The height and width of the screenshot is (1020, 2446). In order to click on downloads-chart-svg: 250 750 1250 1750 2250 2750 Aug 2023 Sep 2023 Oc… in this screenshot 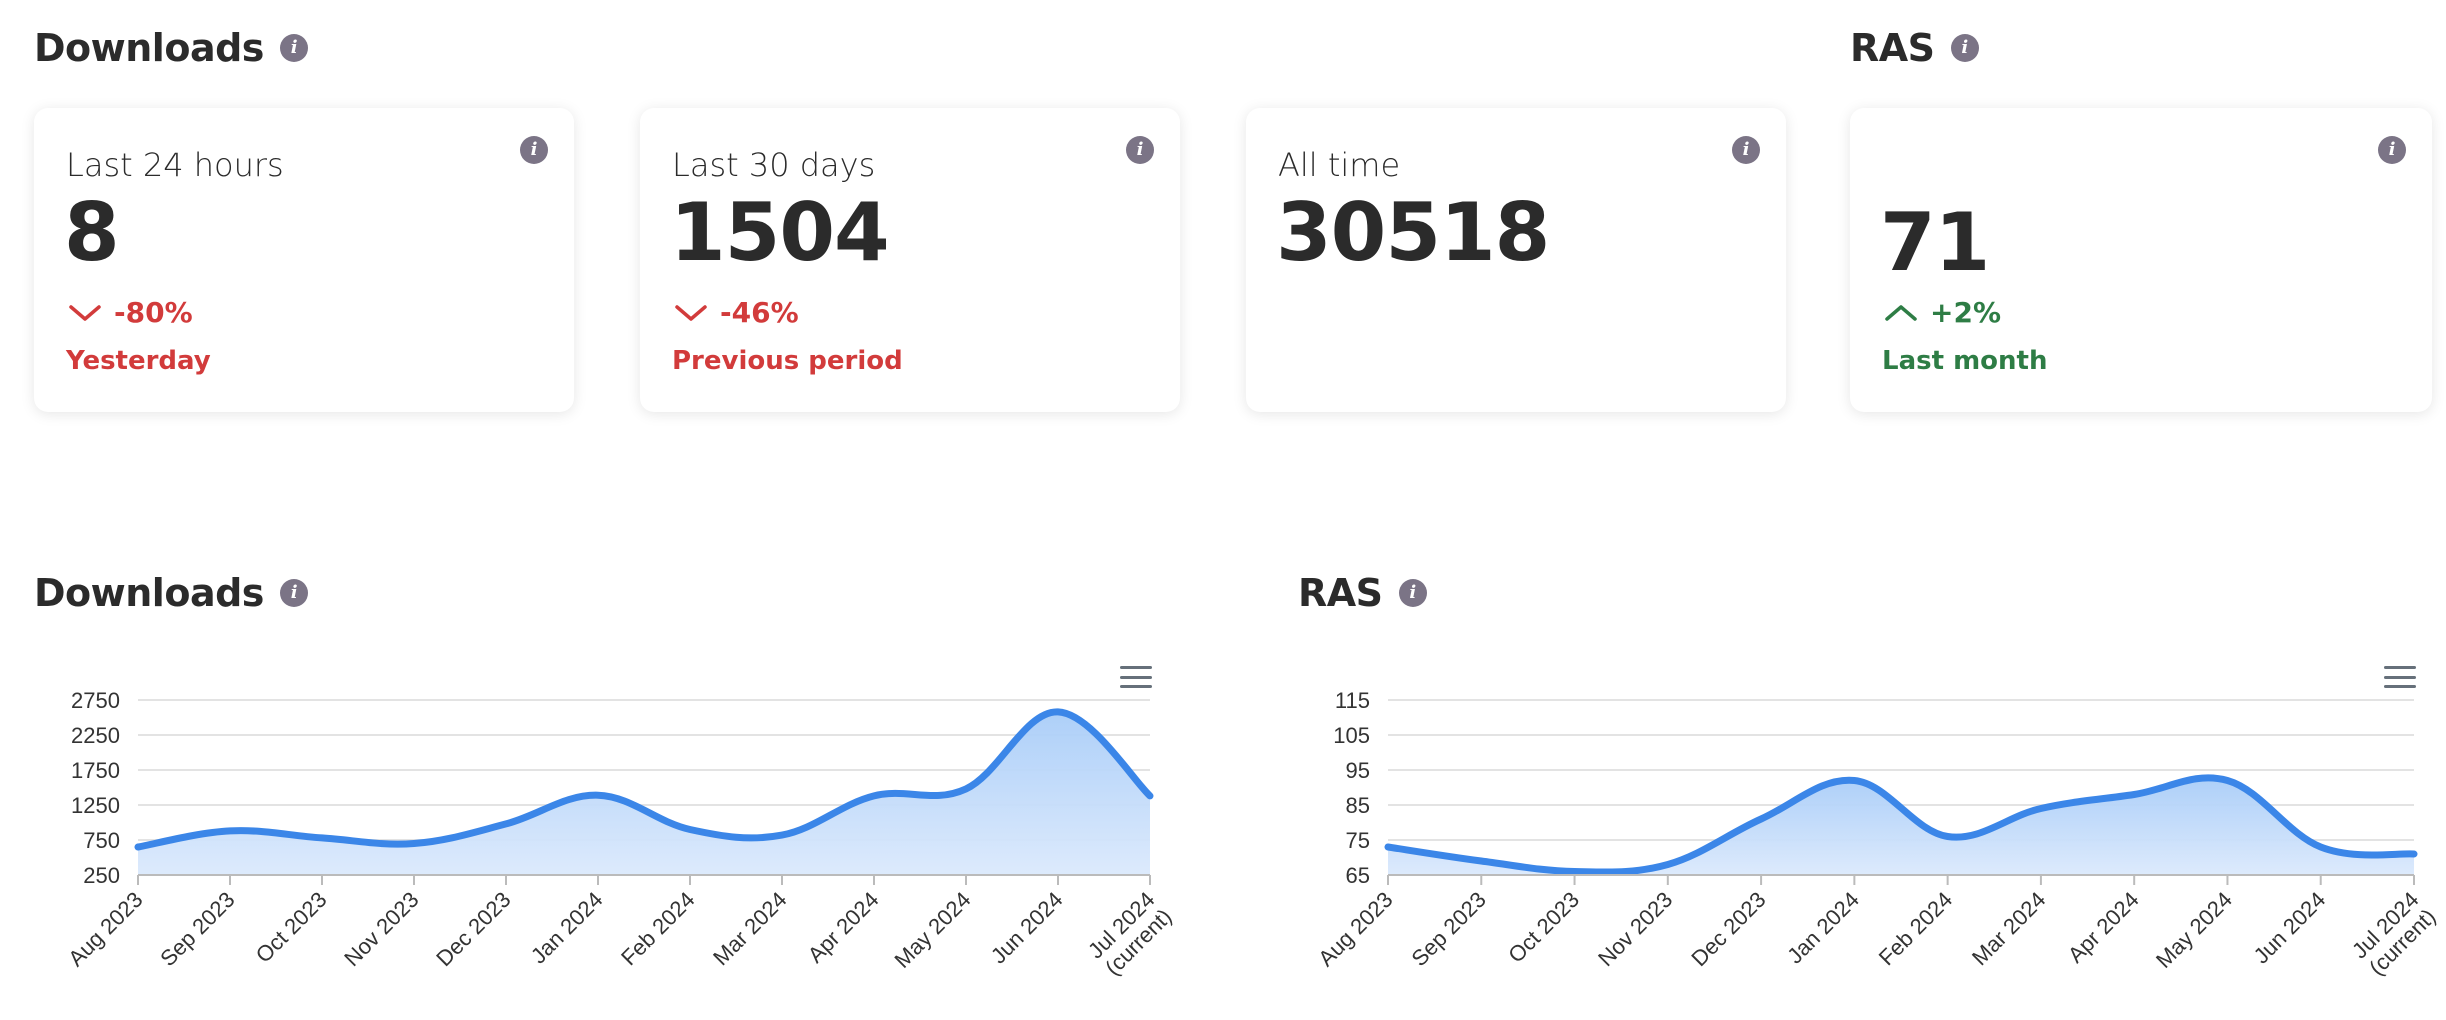, I will do `click(619, 834)`.